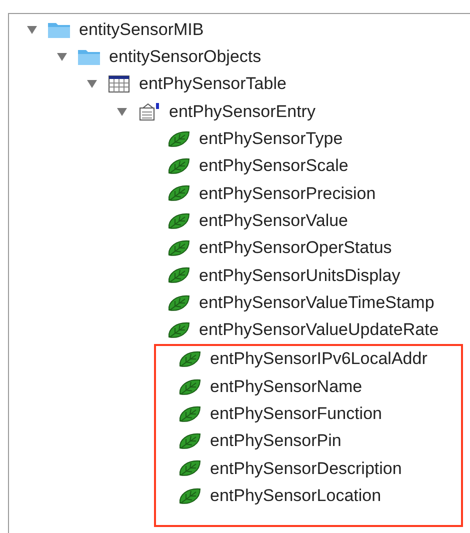 The height and width of the screenshot is (533, 470). Describe the element at coordinates (316, 303) in the screenshot. I see `tree-item-label: entPhySensorValueTimeStamp` at that location.